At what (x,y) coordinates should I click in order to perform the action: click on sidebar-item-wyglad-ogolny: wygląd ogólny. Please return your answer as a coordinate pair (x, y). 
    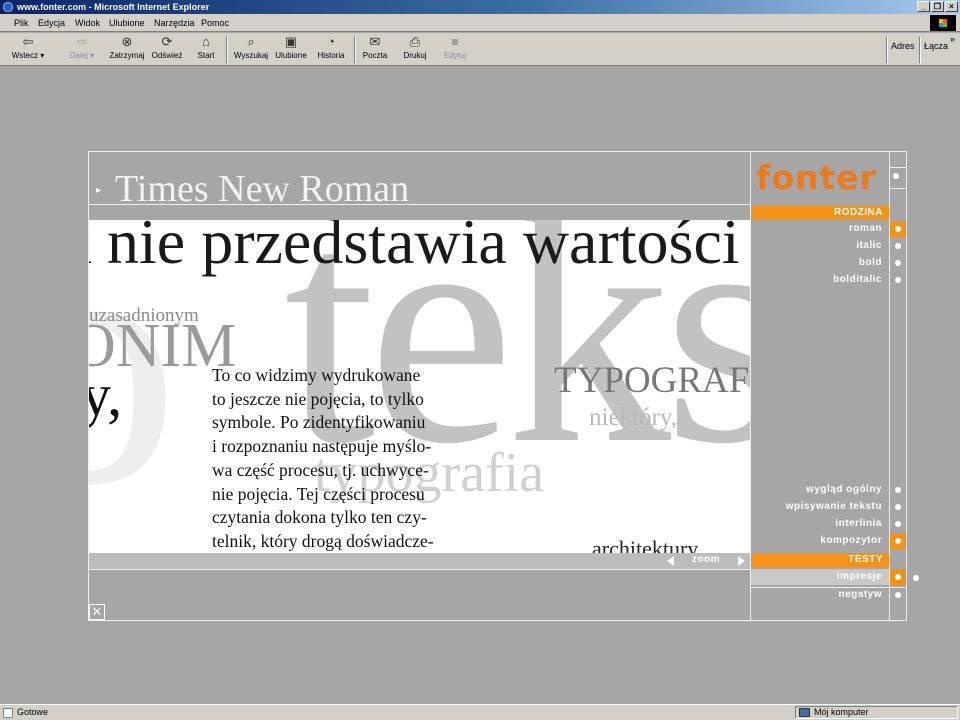
    Looking at the image, I should click on (820, 490).